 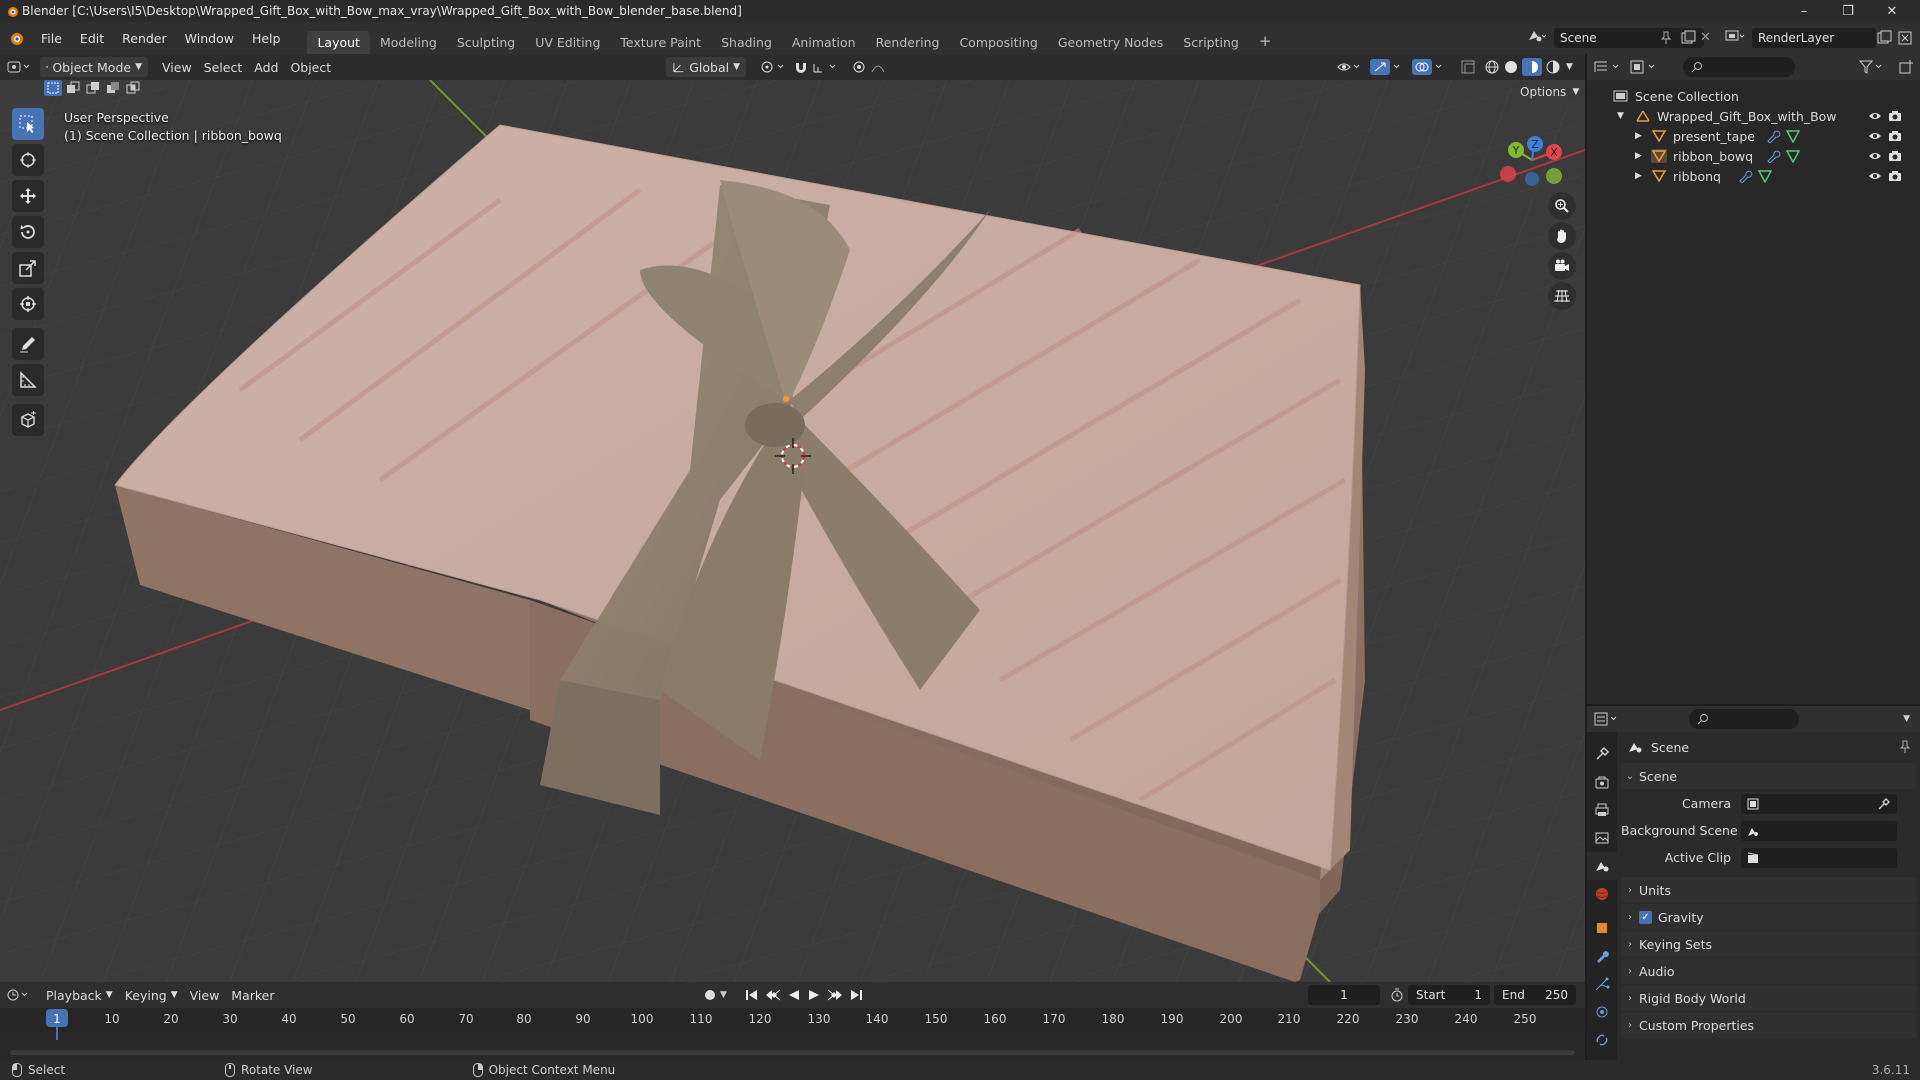 What do you see at coordinates (94, 67) in the screenshot?
I see `mode-dropdown: Object Mode ▼` at bounding box center [94, 67].